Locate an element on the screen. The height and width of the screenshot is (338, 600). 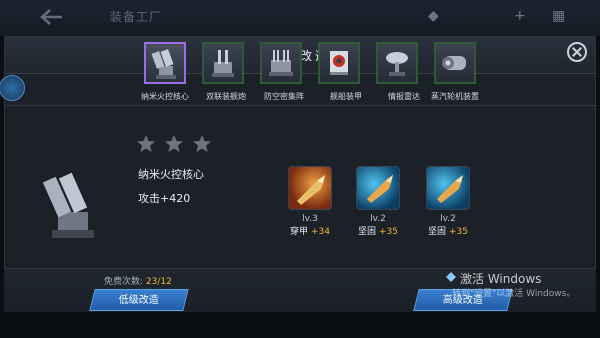
activation-watermark-title: 激活 Windows is located at coordinates (501, 279).